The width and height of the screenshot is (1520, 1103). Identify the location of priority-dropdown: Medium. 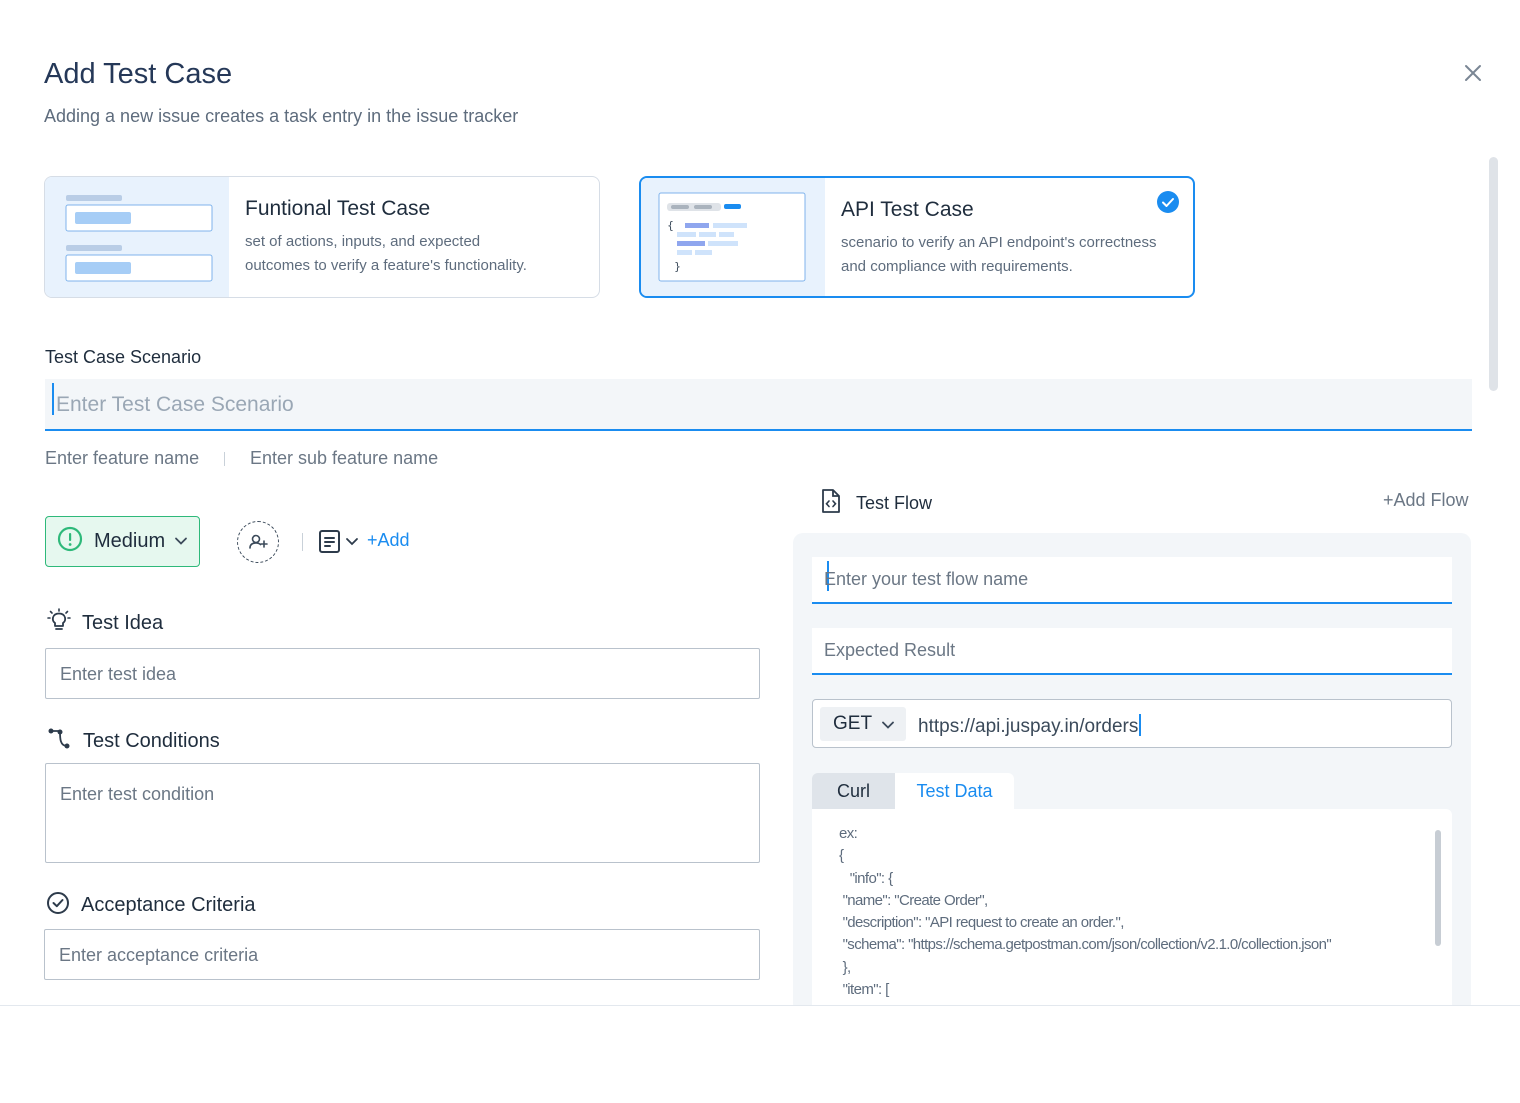
(122, 541).